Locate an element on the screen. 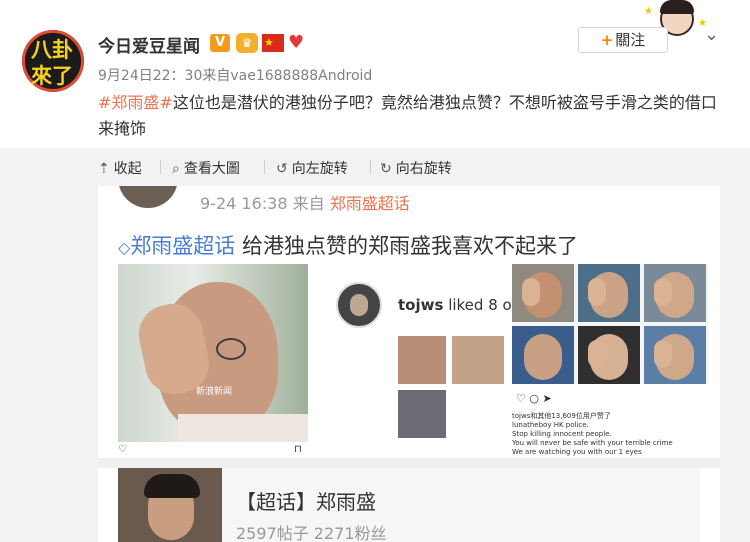 This screenshot has height=542, width=750. avatar: 八卦 來了 is located at coordinates (53, 61).